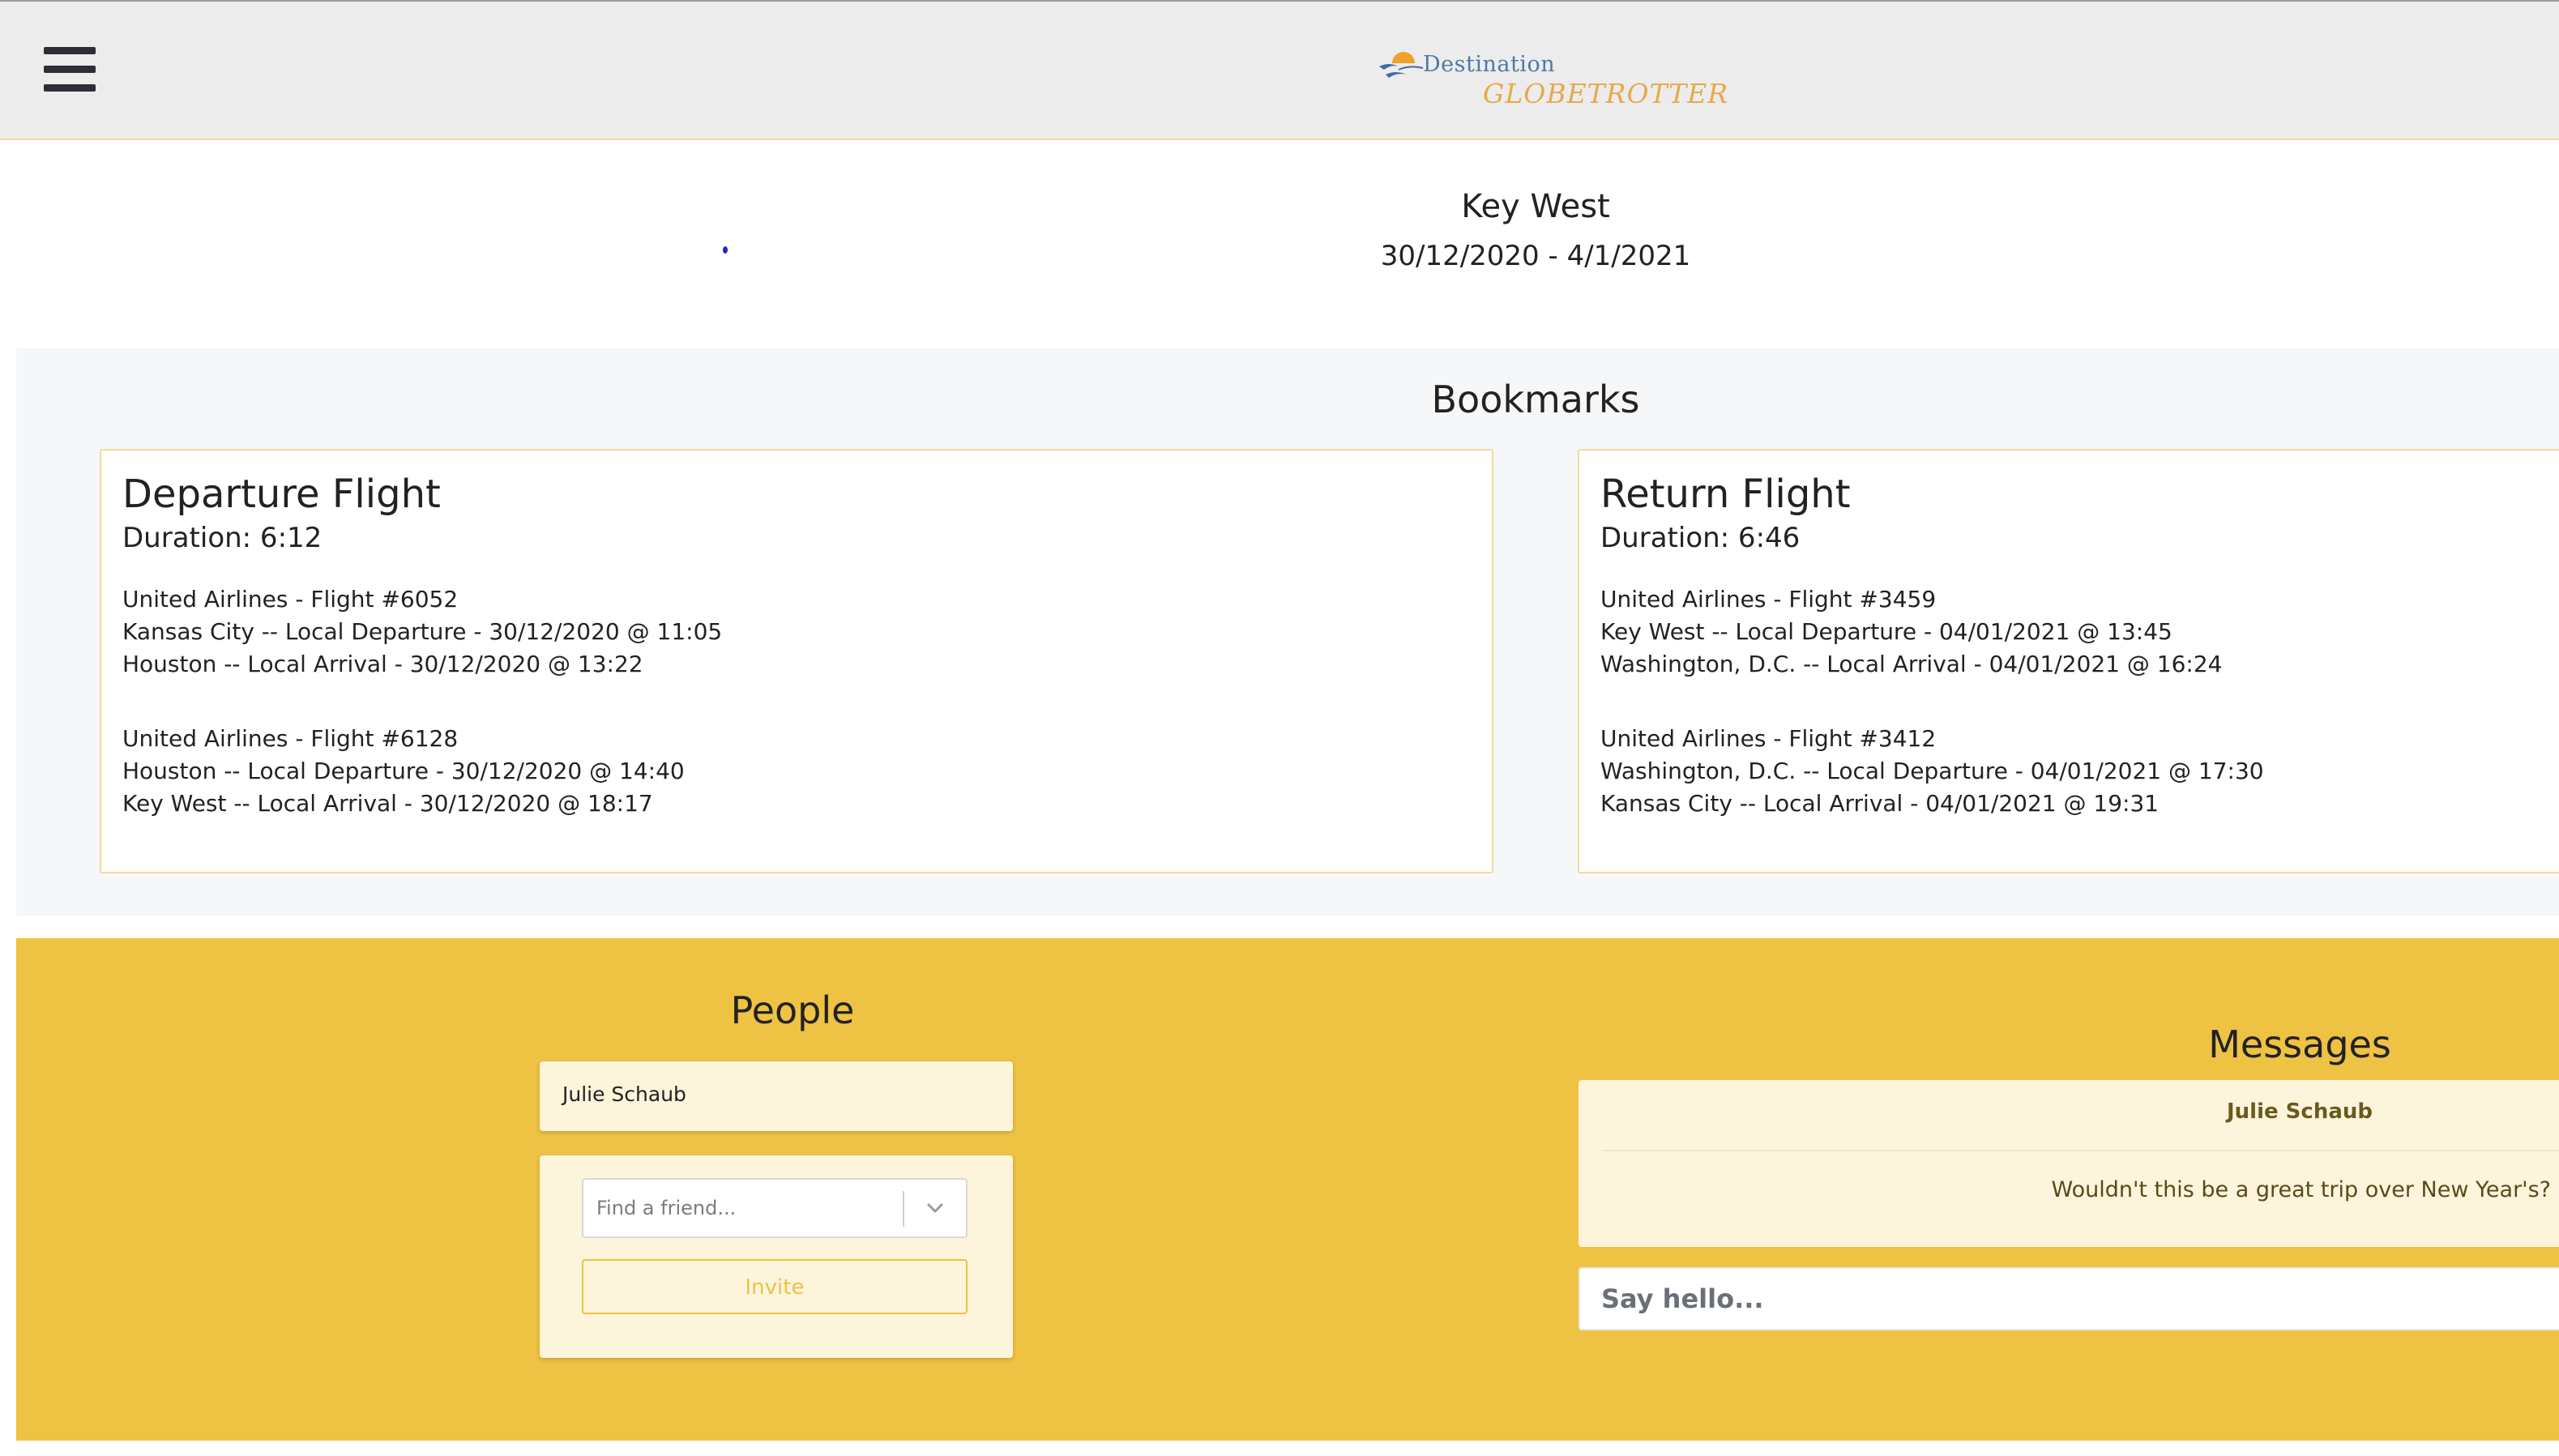 This screenshot has width=2559, height=1456. What do you see at coordinates (290, 600) in the screenshot?
I see `flight-number: United Airlines - Flight #6052` at bounding box center [290, 600].